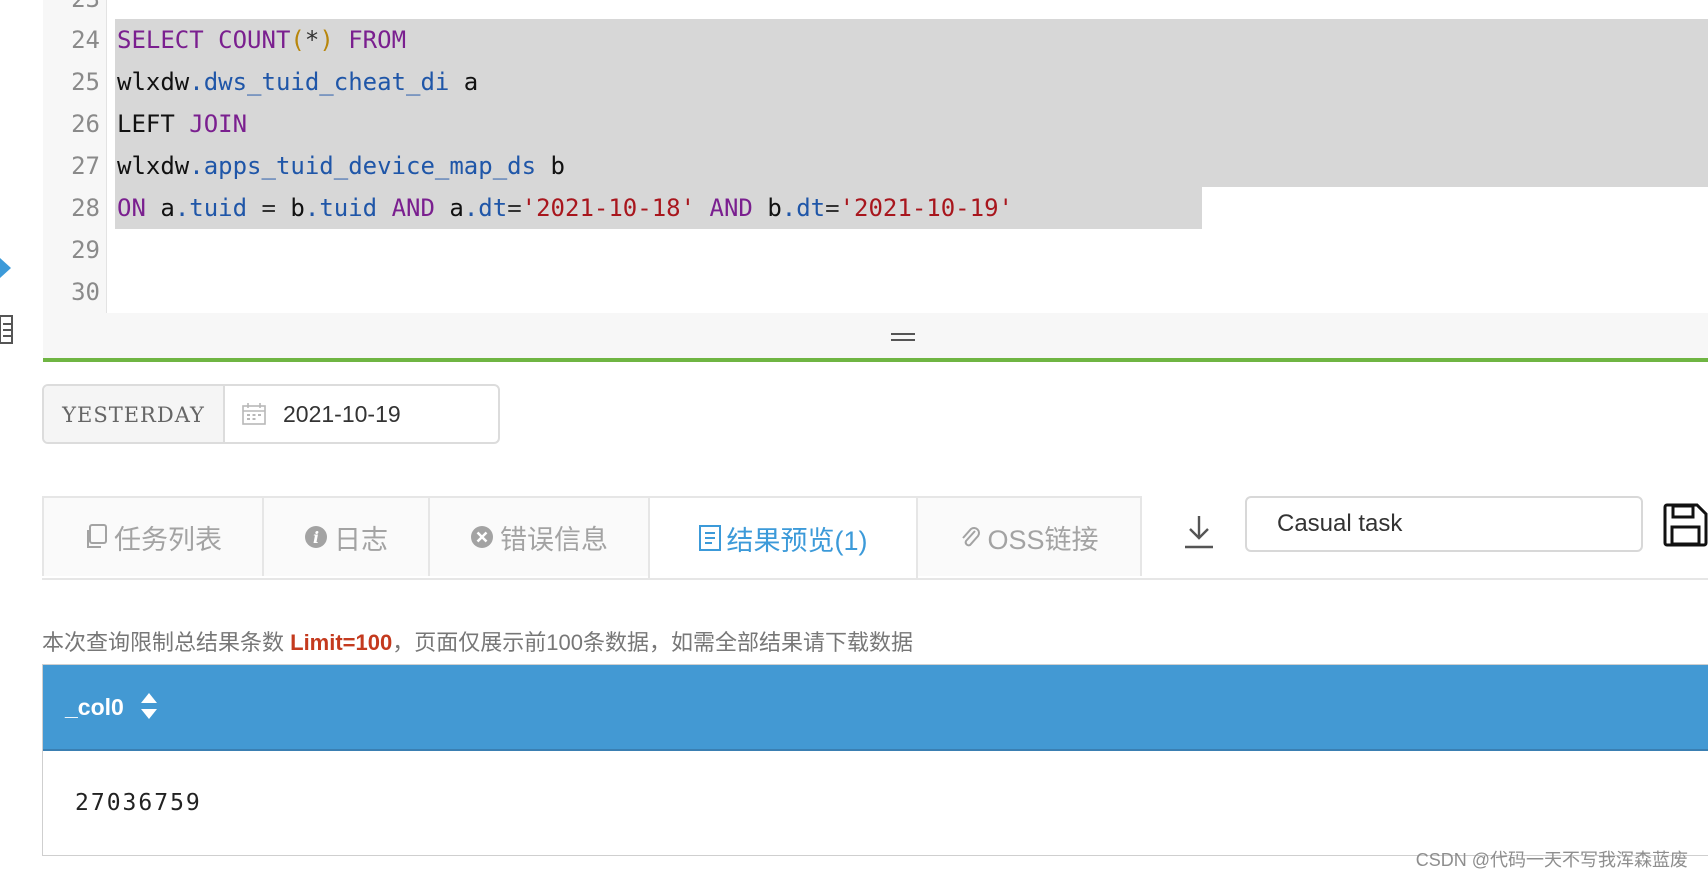  I want to click on tab-label: 日志, so click(361, 539).